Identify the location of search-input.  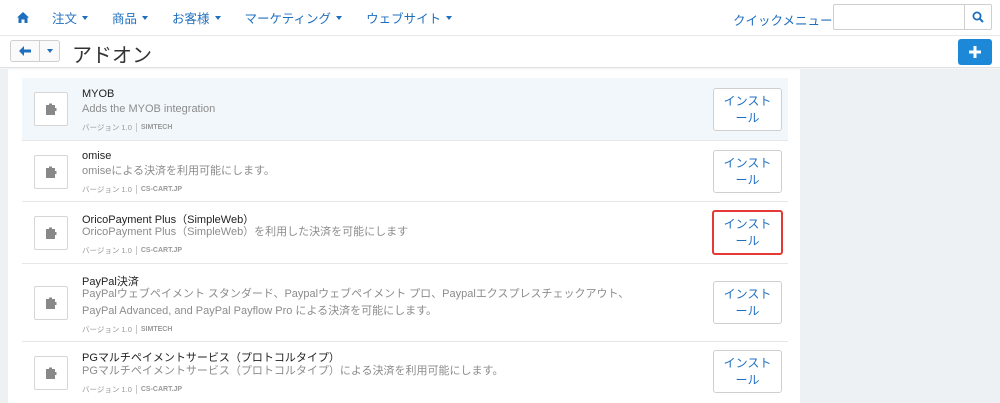
(898, 17).